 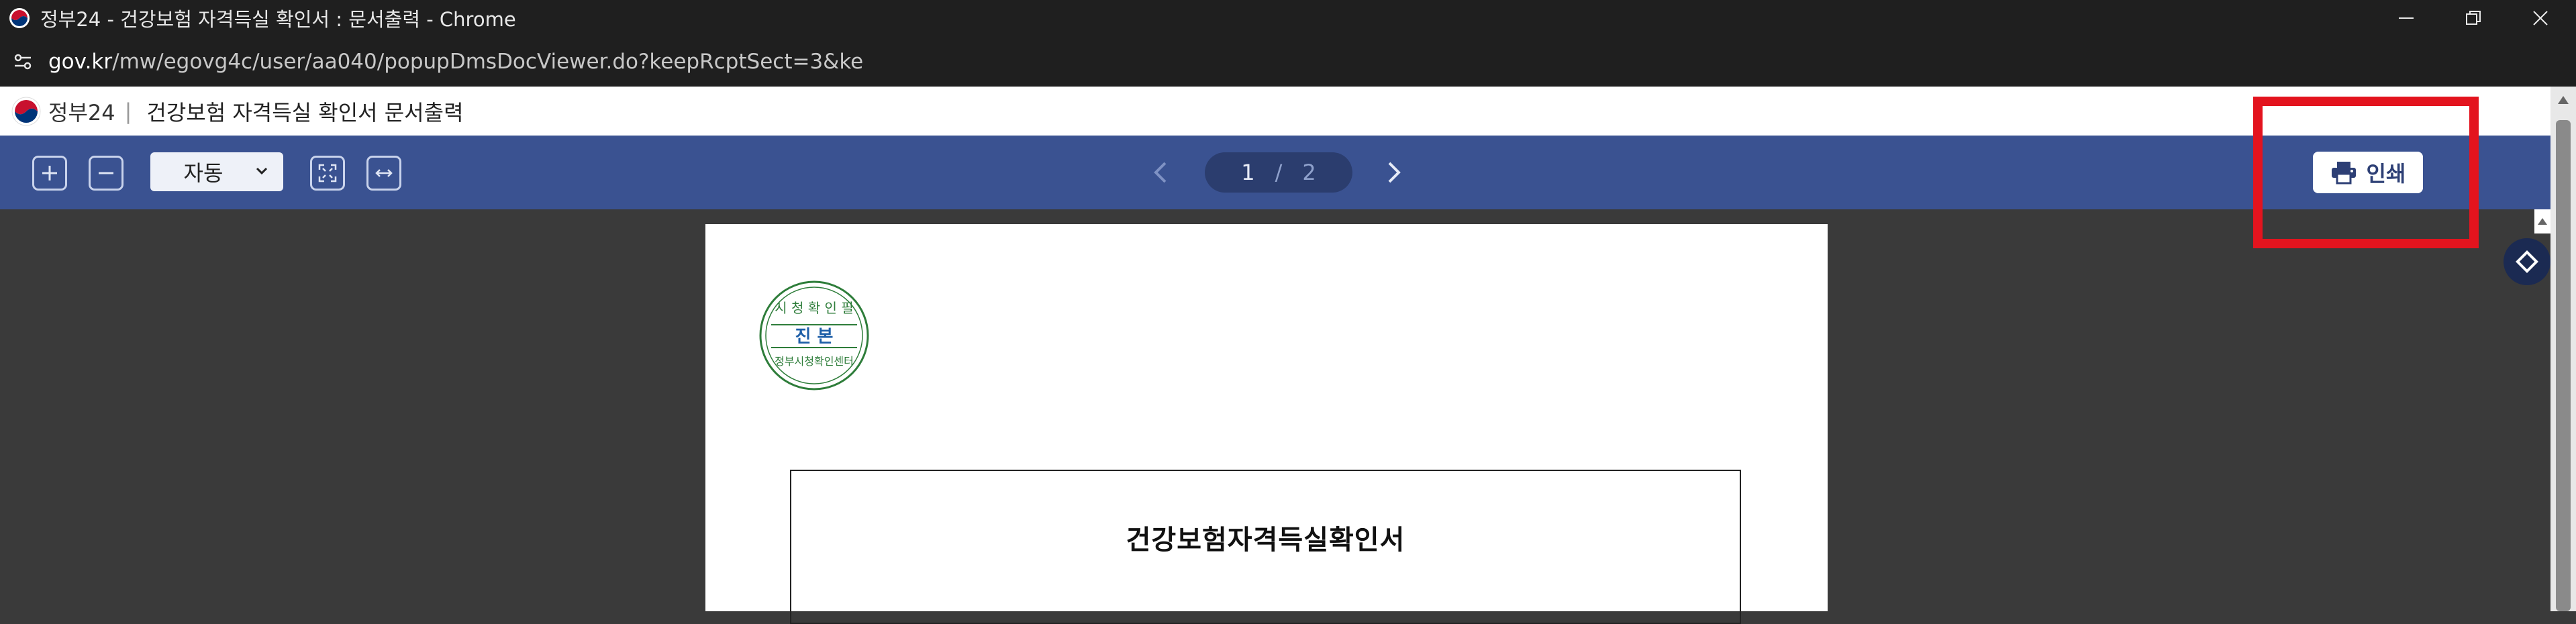 I want to click on floating-nav-button, so click(x=2527, y=261).